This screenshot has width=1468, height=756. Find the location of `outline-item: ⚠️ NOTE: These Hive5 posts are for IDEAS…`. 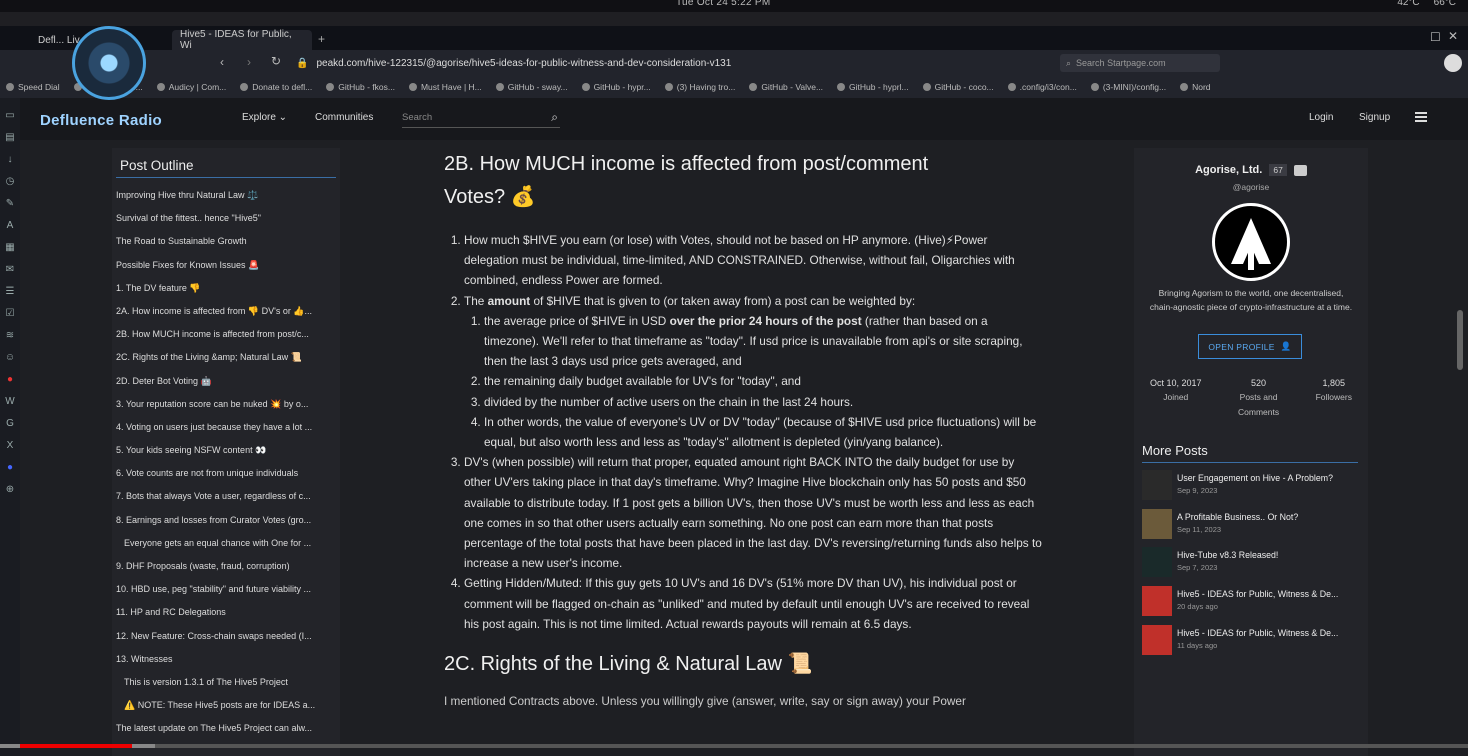

outline-item: ⚠️ NOTE: These Hive5 posts are for IDEAS… is located at coordinates (228, 705).